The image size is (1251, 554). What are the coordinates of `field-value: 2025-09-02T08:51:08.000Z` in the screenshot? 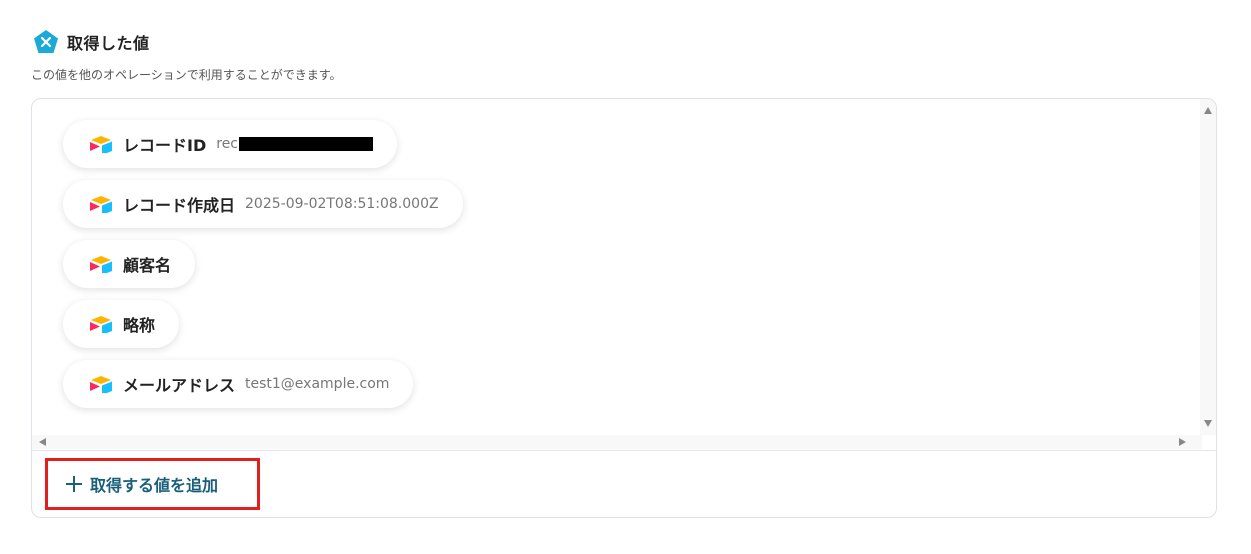 It's located at (342, 204).